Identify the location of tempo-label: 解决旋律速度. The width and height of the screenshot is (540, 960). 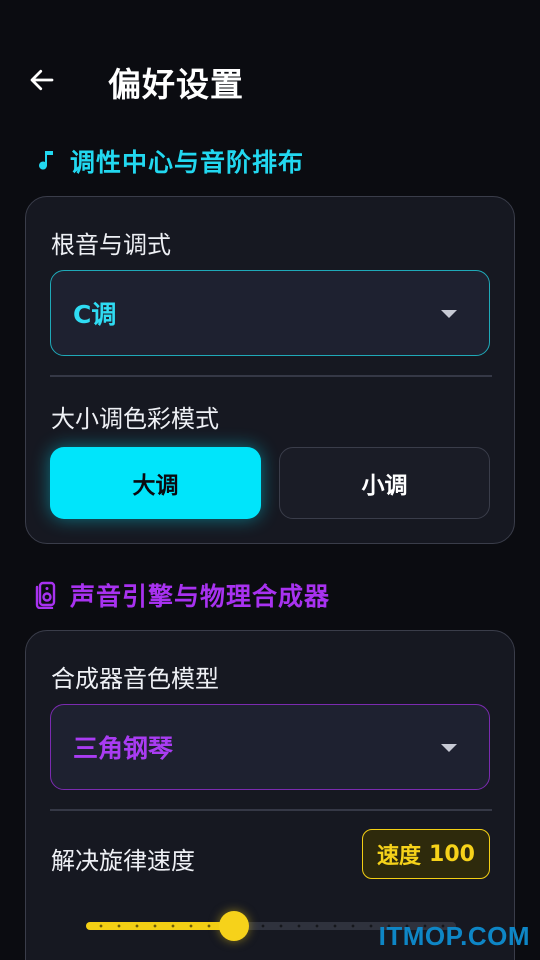
(123, 861).